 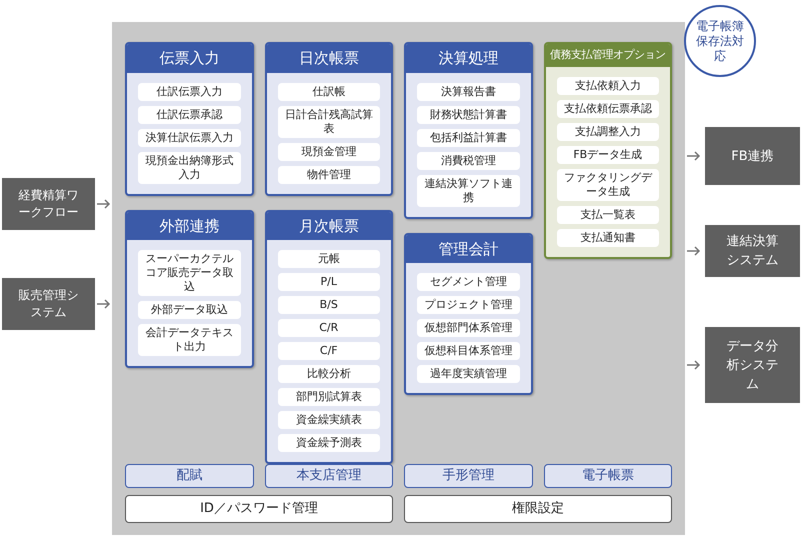 I want to click on card-title: 月次帳票, so click(x=328, y=226).